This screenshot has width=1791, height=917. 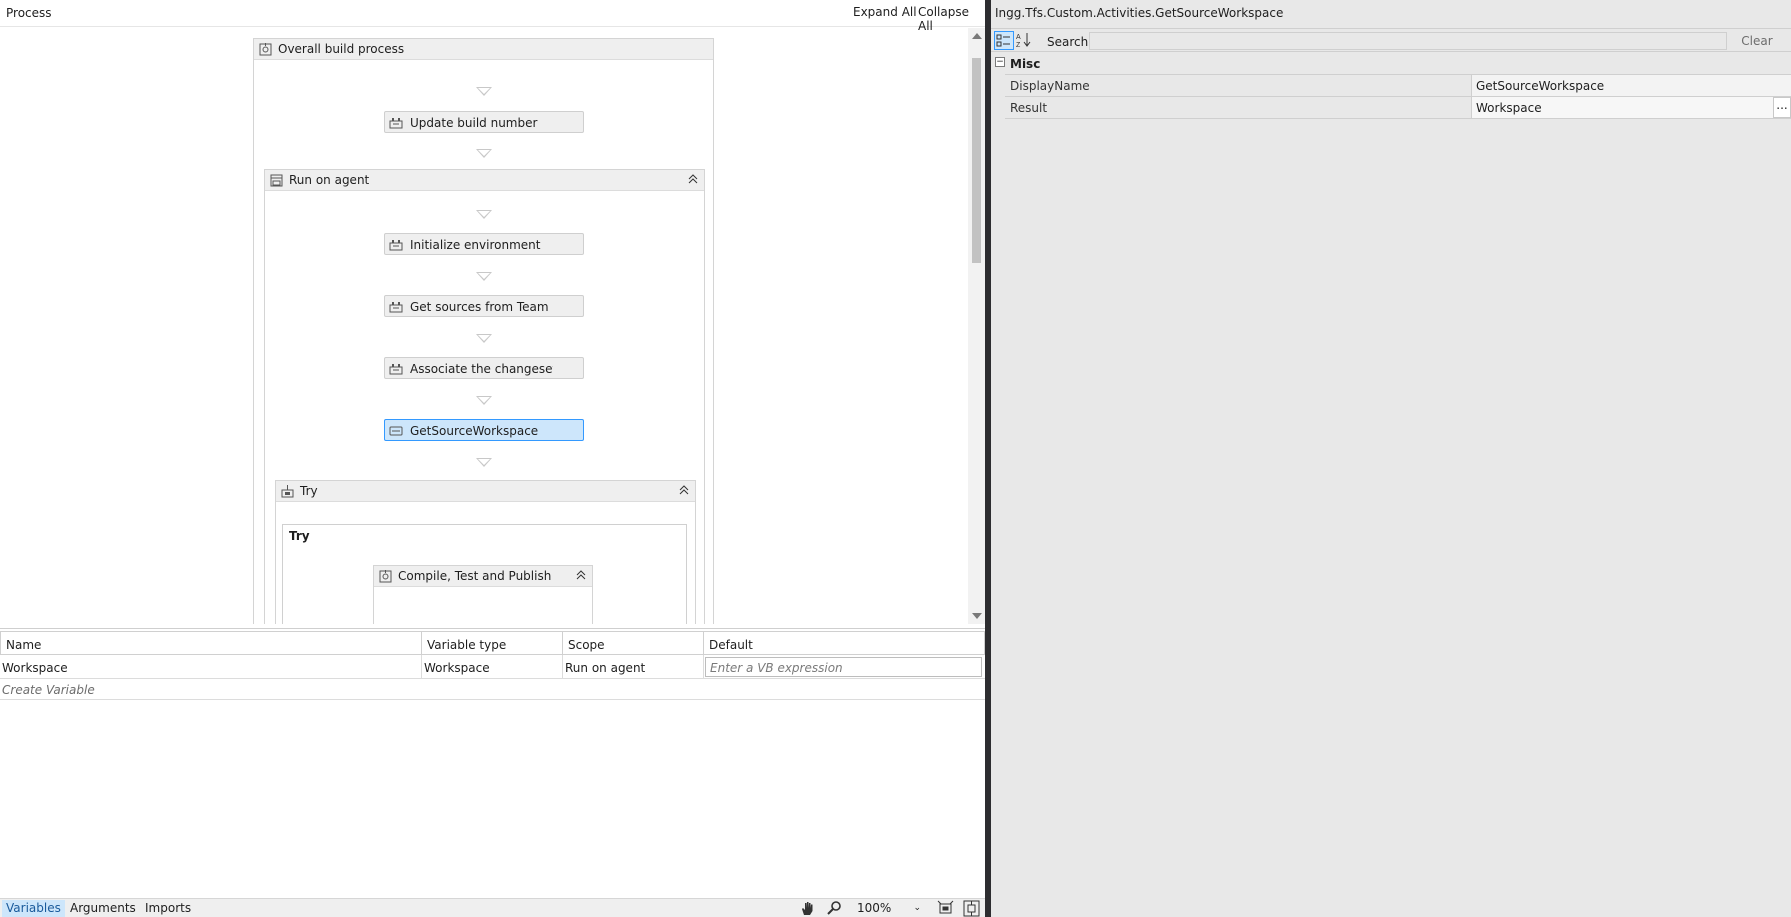 I want to click on zoom-level-value: 100%, so click(x=874, y=908).